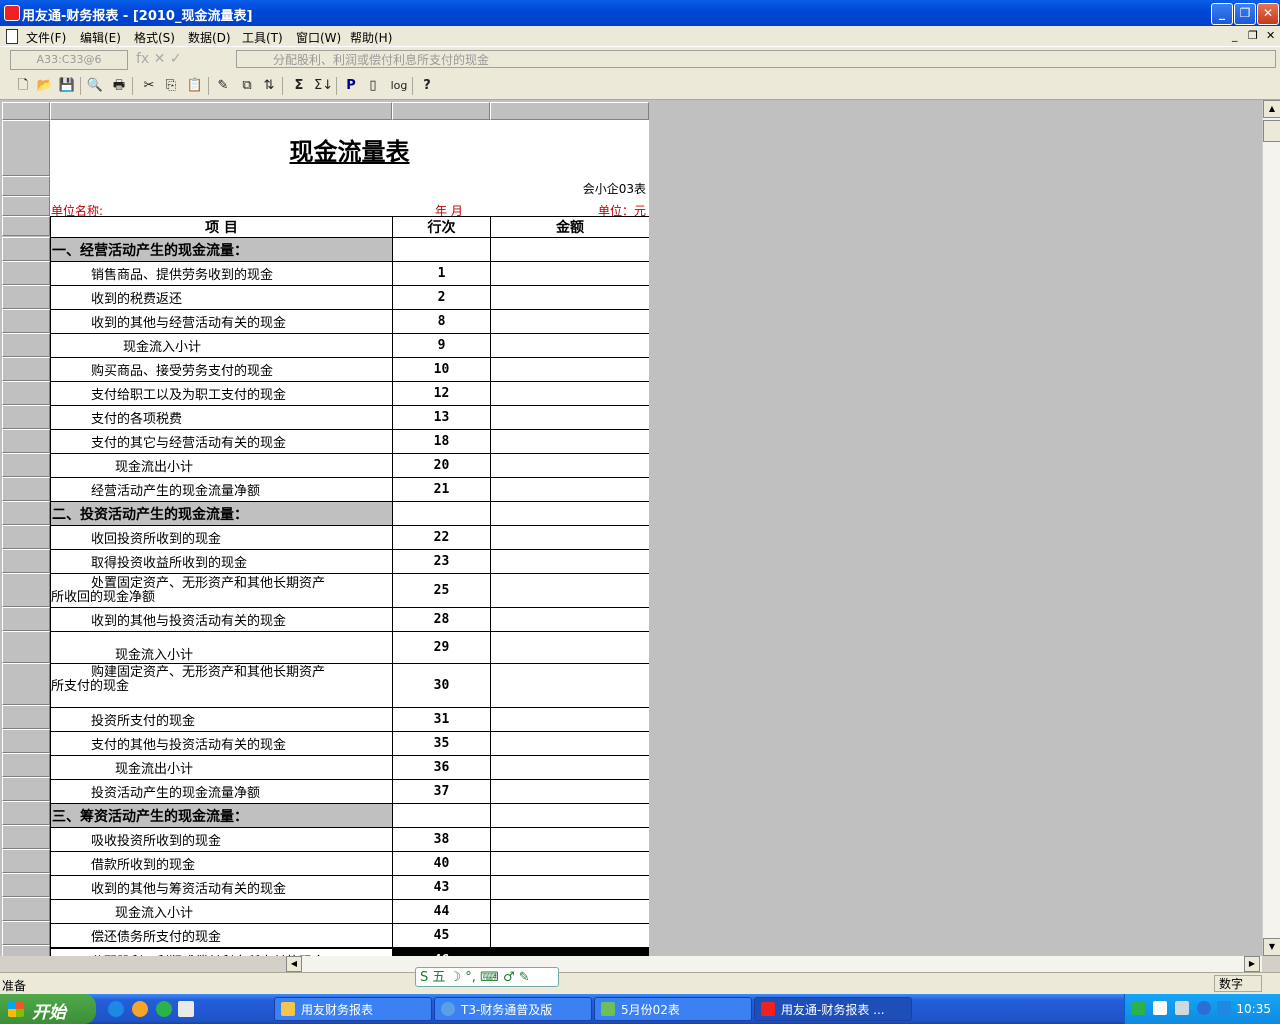 The height and width of the screenshot is (1024, 1280). What do you see at coordinates (673, 1009) in the screenshot?
I see `task-button-may: 5月份02表` at bounding box center [673, 1009].